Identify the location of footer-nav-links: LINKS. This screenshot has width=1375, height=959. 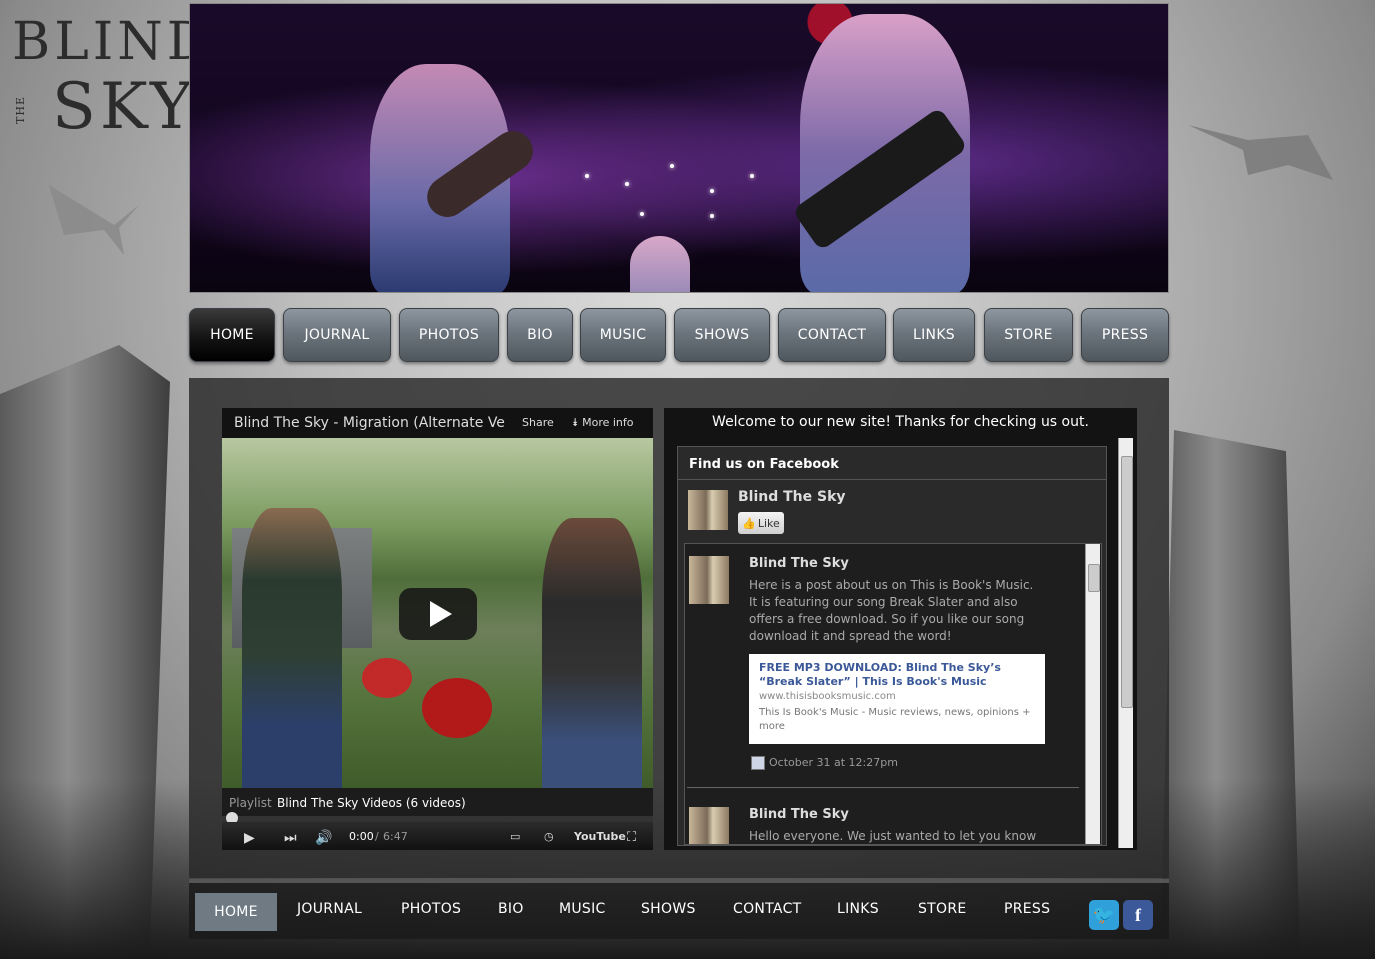
(858, 909).